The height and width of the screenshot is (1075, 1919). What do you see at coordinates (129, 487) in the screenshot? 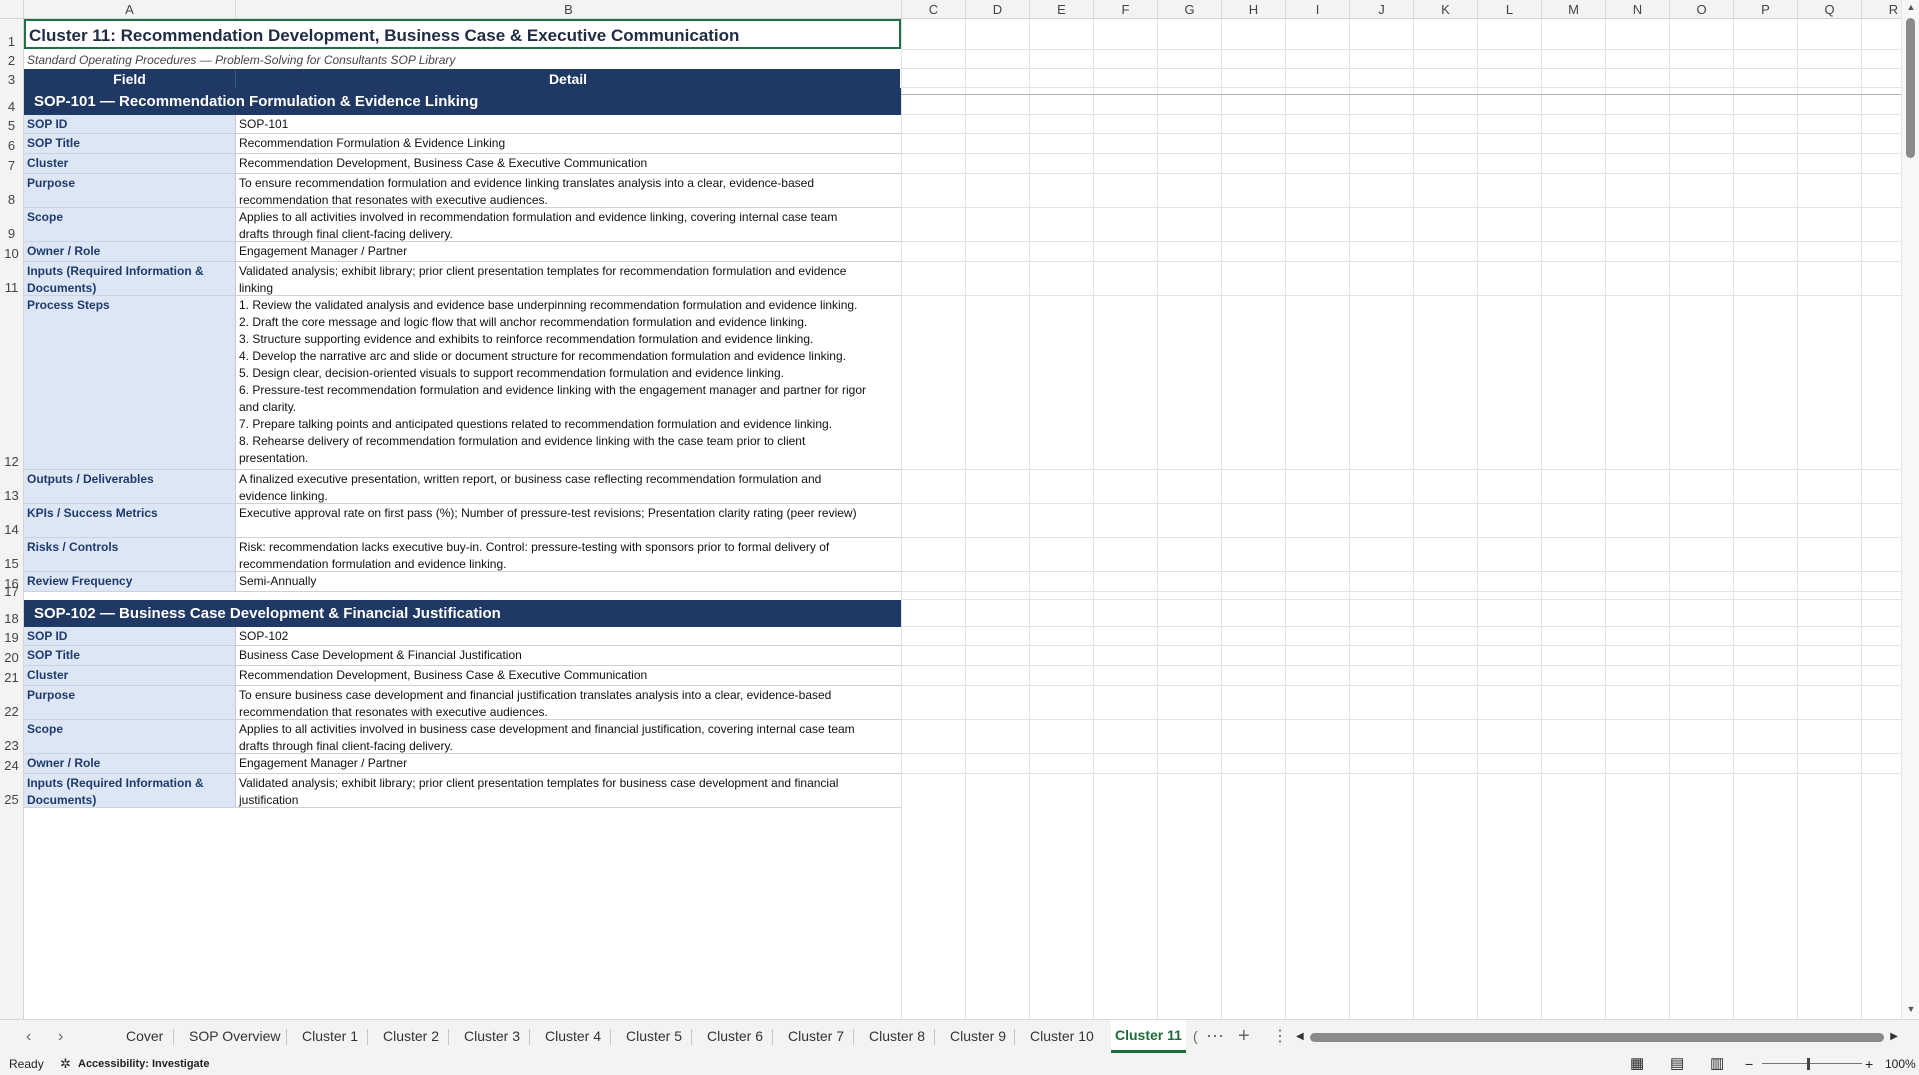
I see `field-label-cell: Outputs / Deliverables` at bounding box center [129, 487].